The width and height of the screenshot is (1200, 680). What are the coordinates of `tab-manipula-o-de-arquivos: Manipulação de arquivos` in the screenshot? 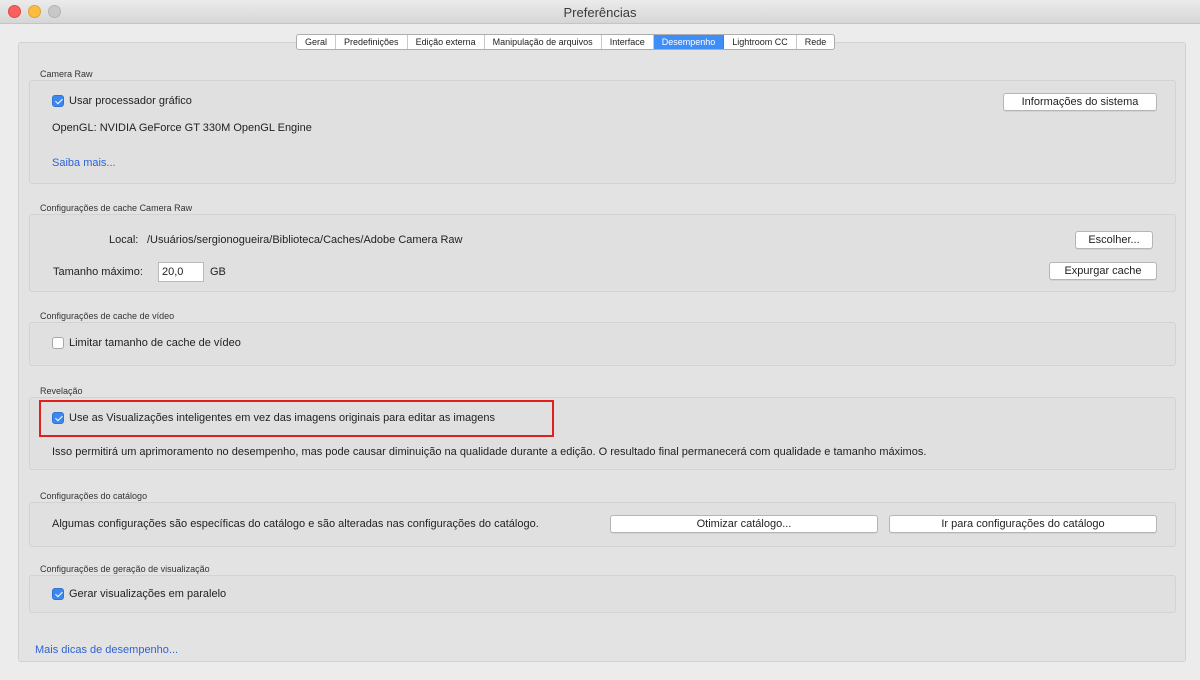 It's located at (543, 42).